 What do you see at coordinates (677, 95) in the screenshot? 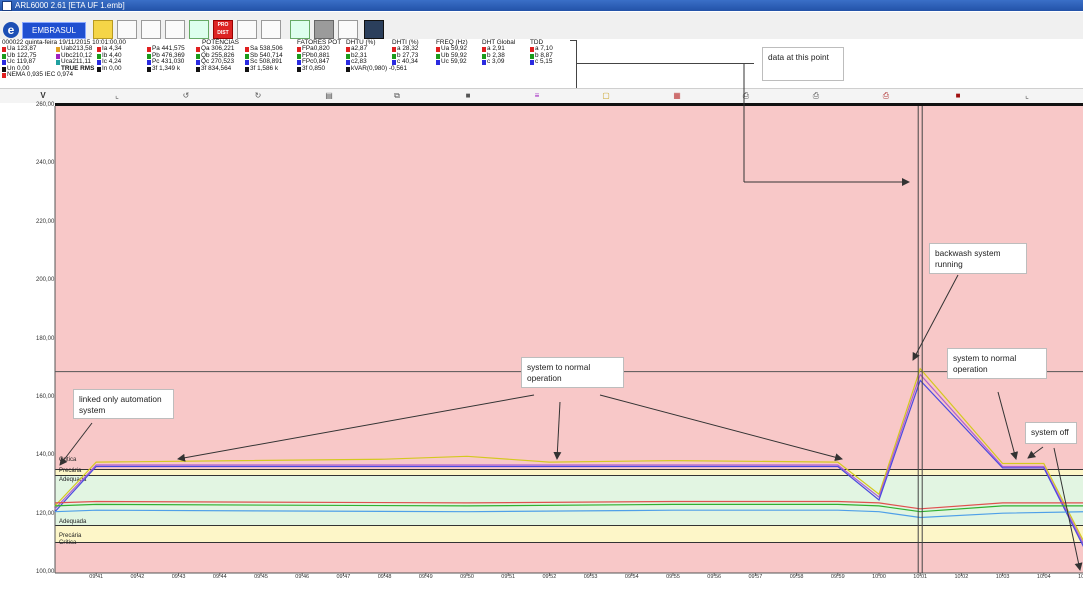
I see `grid-icon: ▦` at bounding box center [677, 95].